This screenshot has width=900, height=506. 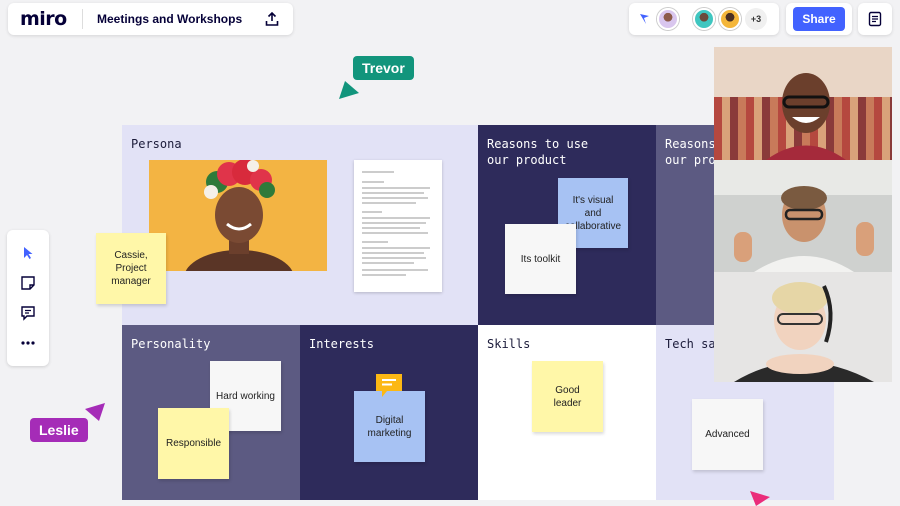 I want to click on notes-button, so click(x=875, y=19).